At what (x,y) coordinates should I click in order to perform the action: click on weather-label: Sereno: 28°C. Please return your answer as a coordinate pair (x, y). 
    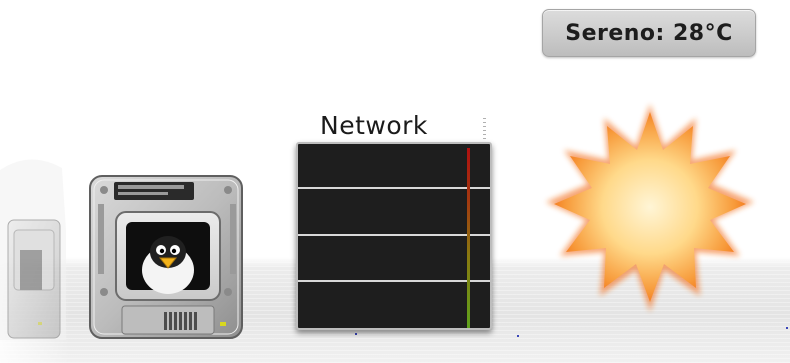
    Looking at the image, I should click on (649, 33).